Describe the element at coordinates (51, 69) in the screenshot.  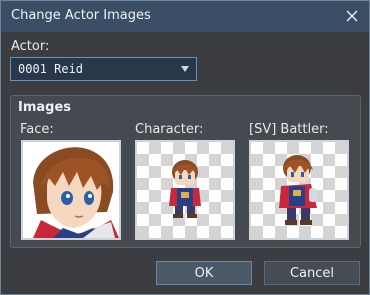
I see `actor-select-value: 0001 Reid` at that location.